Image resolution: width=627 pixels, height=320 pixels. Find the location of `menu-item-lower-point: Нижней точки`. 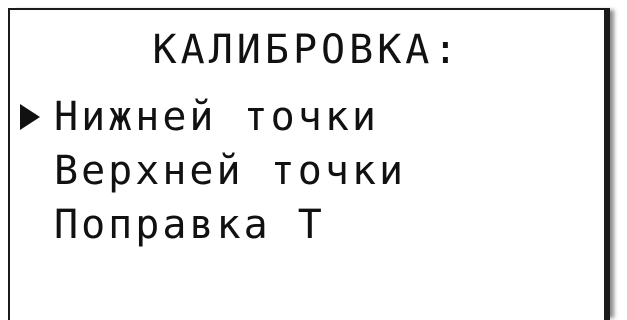

menu-item-lower-point: Нижней точки is located at coordinates (211, 117).